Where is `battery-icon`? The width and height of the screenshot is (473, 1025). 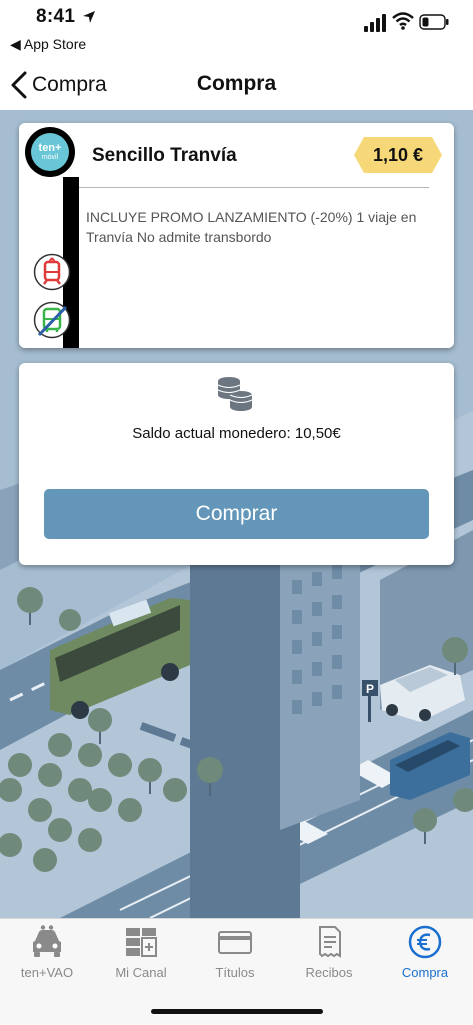
battery-icon is located at coordinates (434, 22).